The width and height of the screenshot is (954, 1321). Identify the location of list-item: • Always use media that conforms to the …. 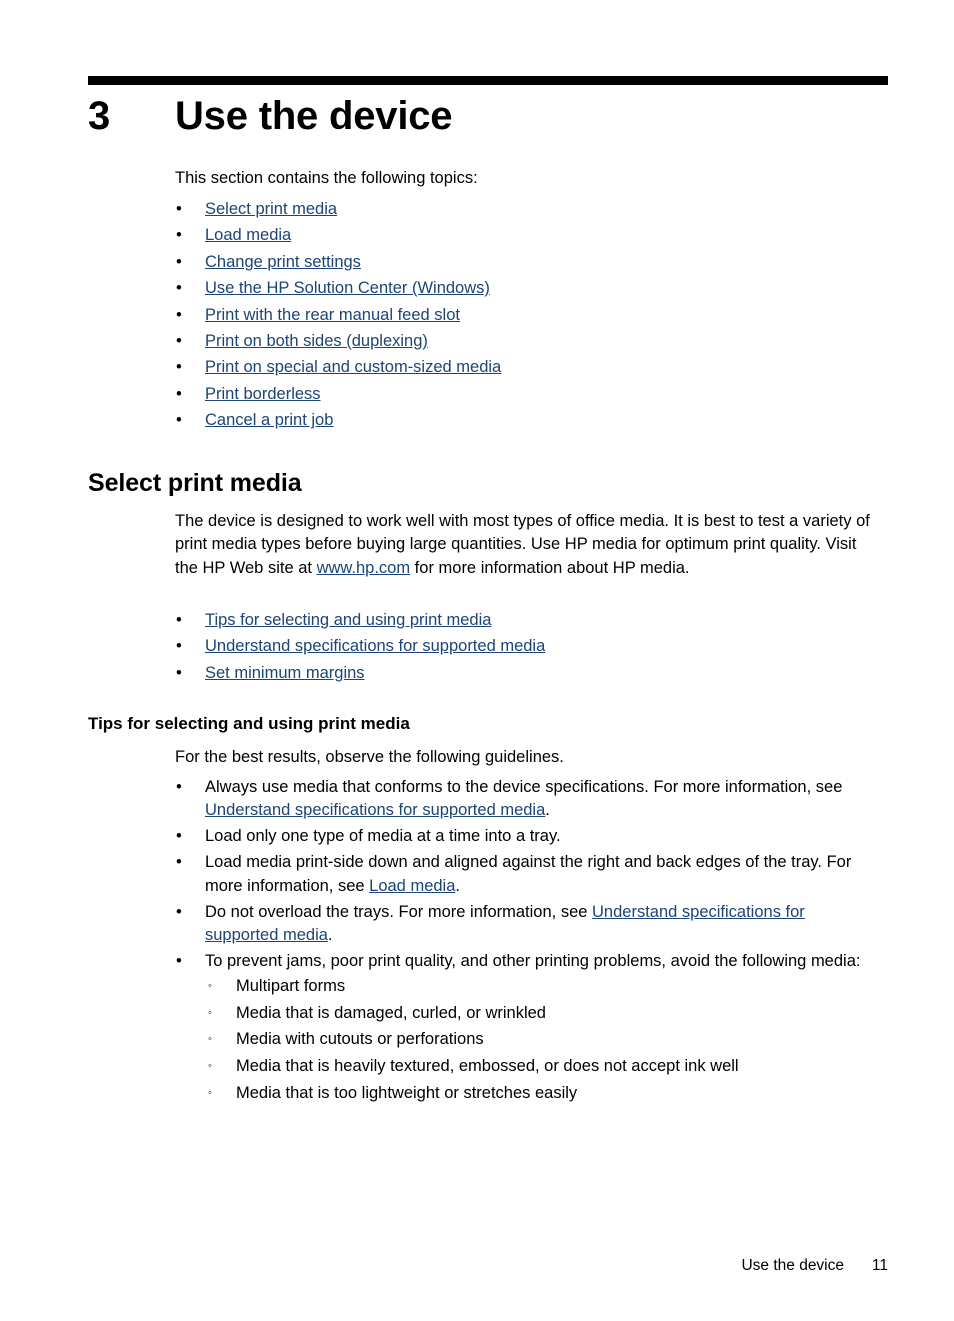
(529, 799).